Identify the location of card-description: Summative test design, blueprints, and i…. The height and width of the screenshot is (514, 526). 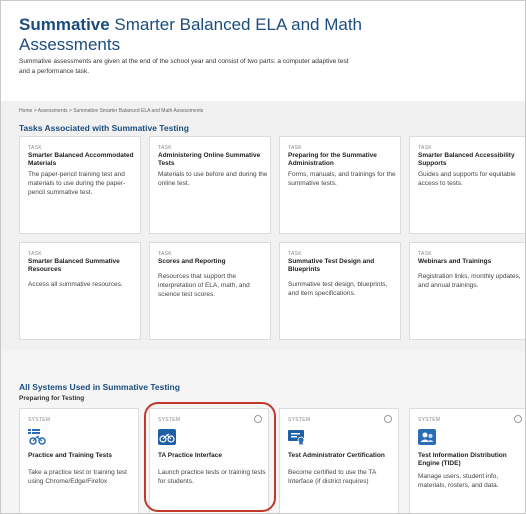
(338, 289).